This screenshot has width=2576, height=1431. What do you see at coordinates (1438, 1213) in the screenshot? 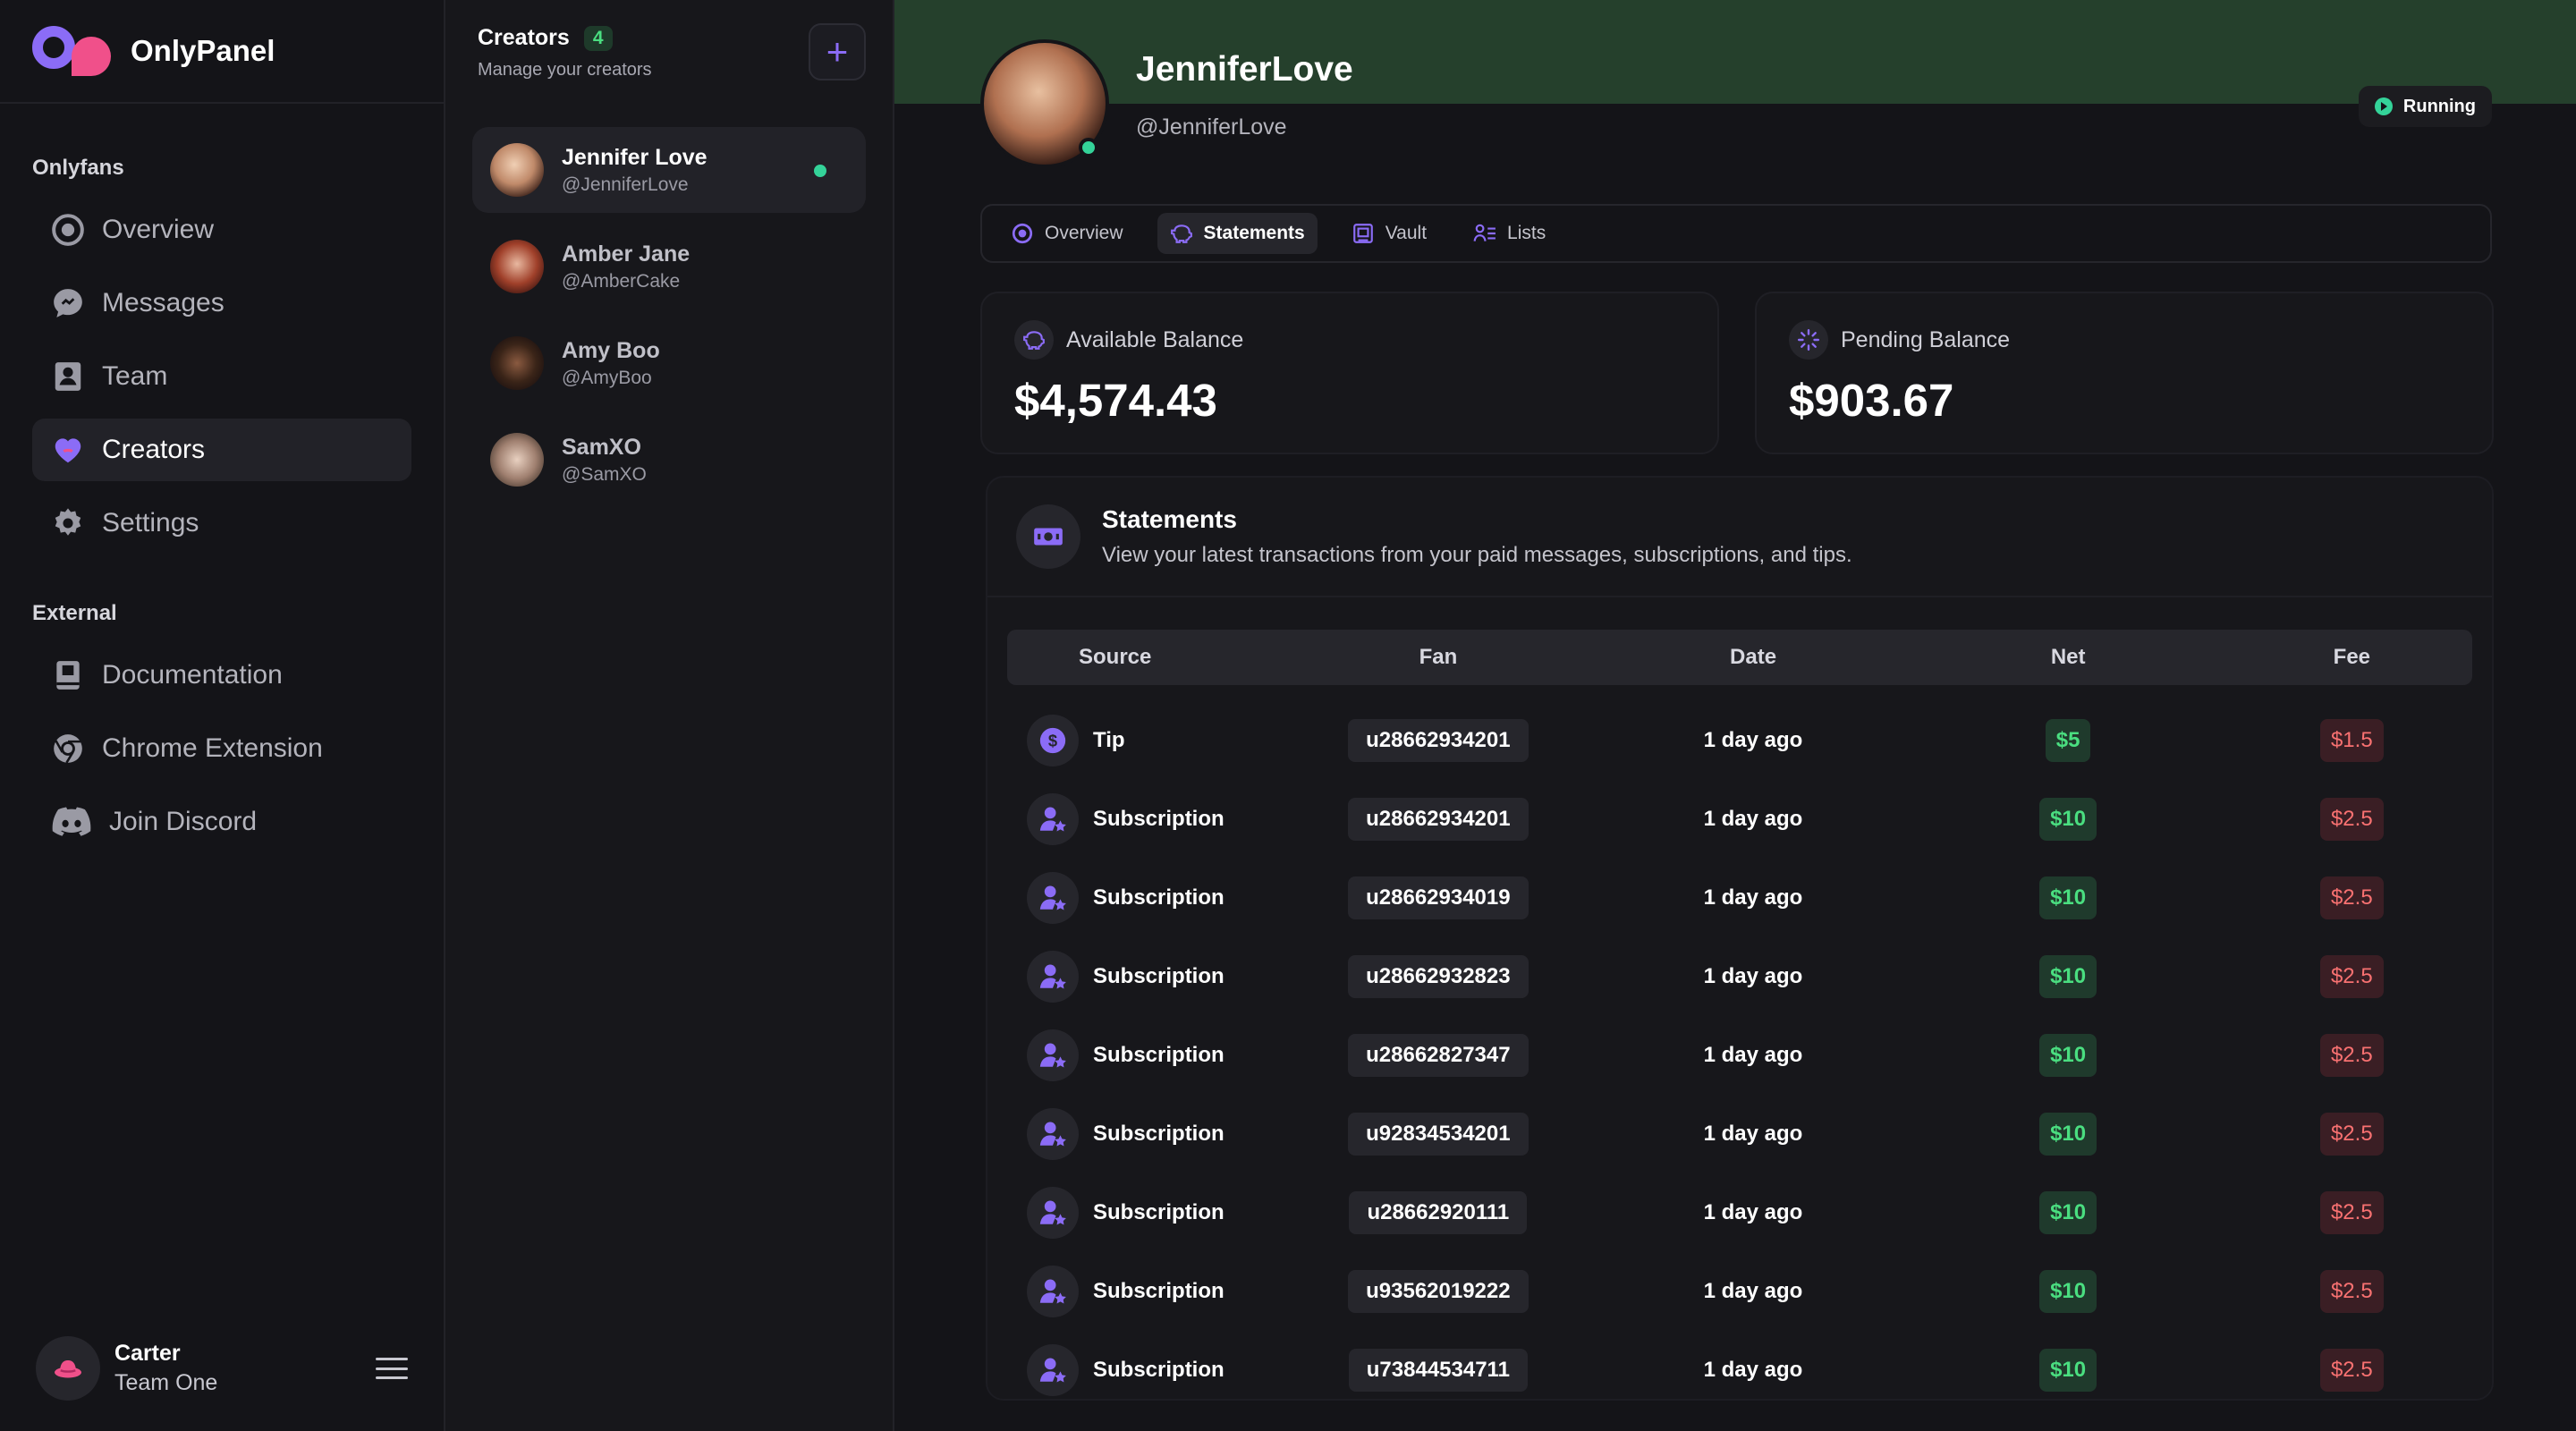
I see `fan-id-badge: u28662920111` at bounding box center [1438, 1213].